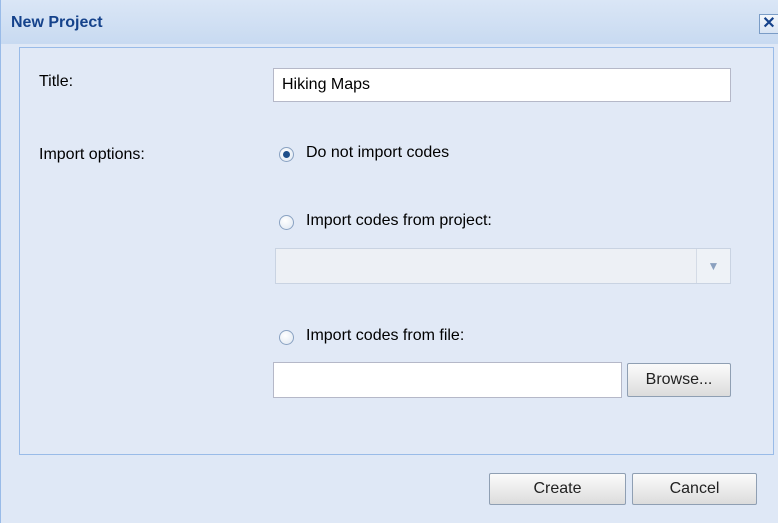 The height and width of the screenshot is (523, 778). I want to click on import-options-label: Import options:, so click(92, 154).